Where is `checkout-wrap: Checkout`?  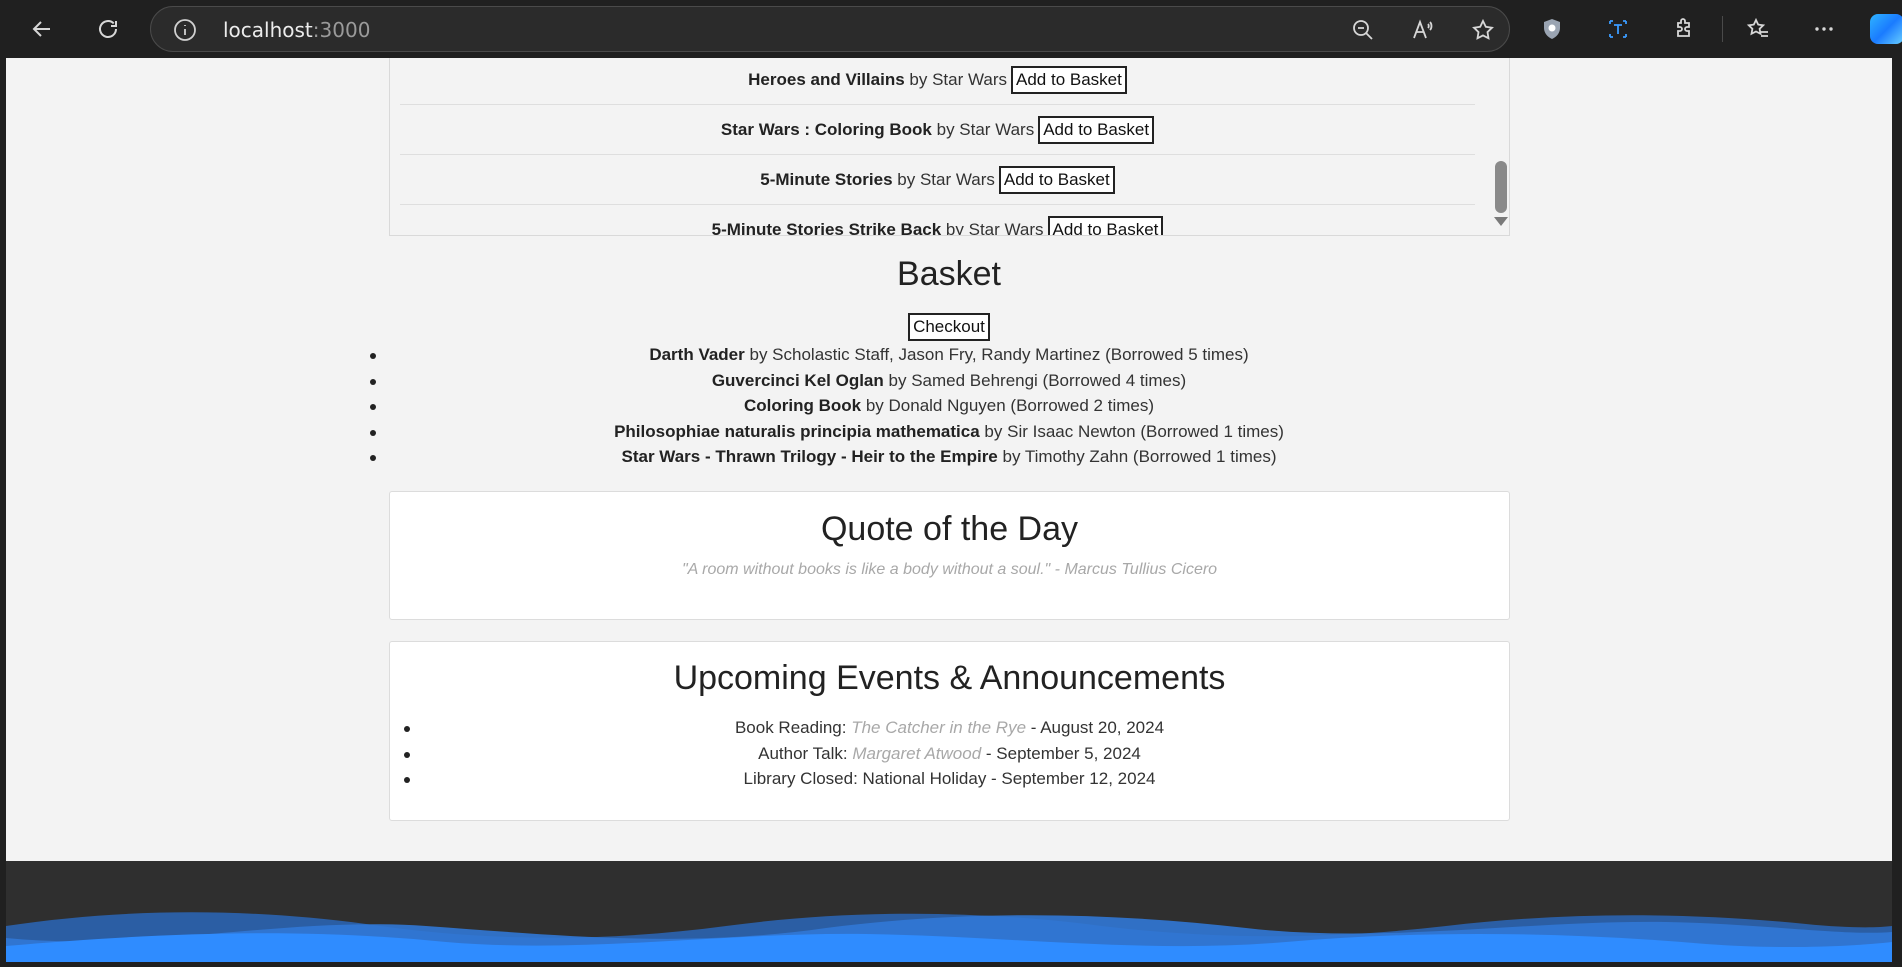 checkout-wrap: Checkout is located at coordinates (949, 327).